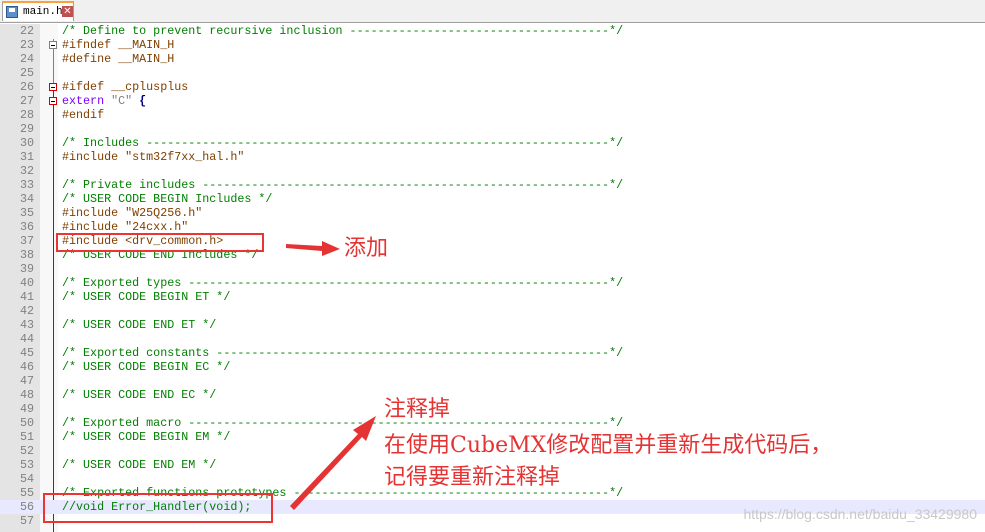 This screenshot has height=532, width=985. What do you see at coordinates (860, 514) in the screenshot?
I see `watermark: https://blog.csdn.net/baidu_33429980` at bounding box center [860, 514].